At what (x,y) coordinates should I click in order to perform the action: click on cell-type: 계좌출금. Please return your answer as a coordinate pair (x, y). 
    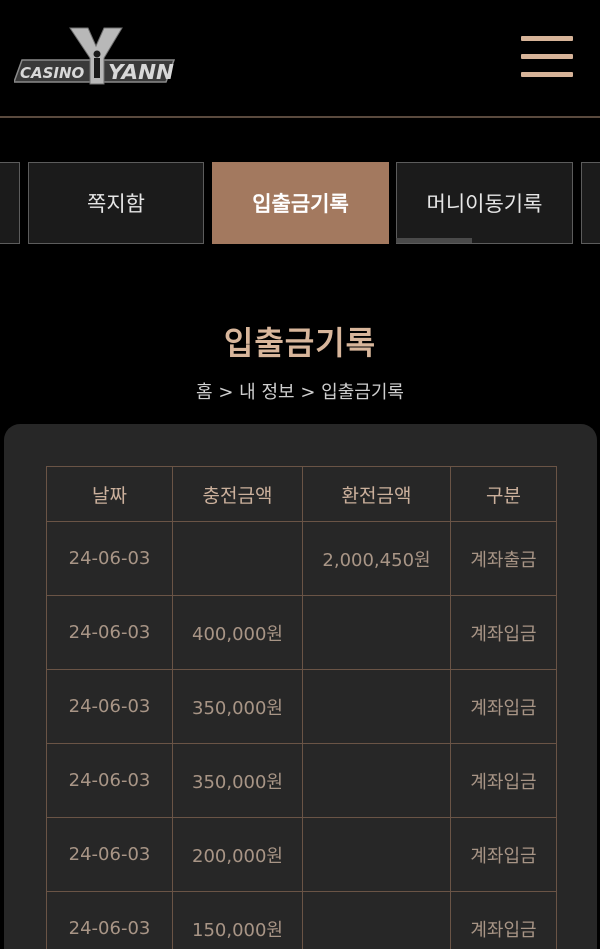
    Looking at the image, I should click on (503, 558).